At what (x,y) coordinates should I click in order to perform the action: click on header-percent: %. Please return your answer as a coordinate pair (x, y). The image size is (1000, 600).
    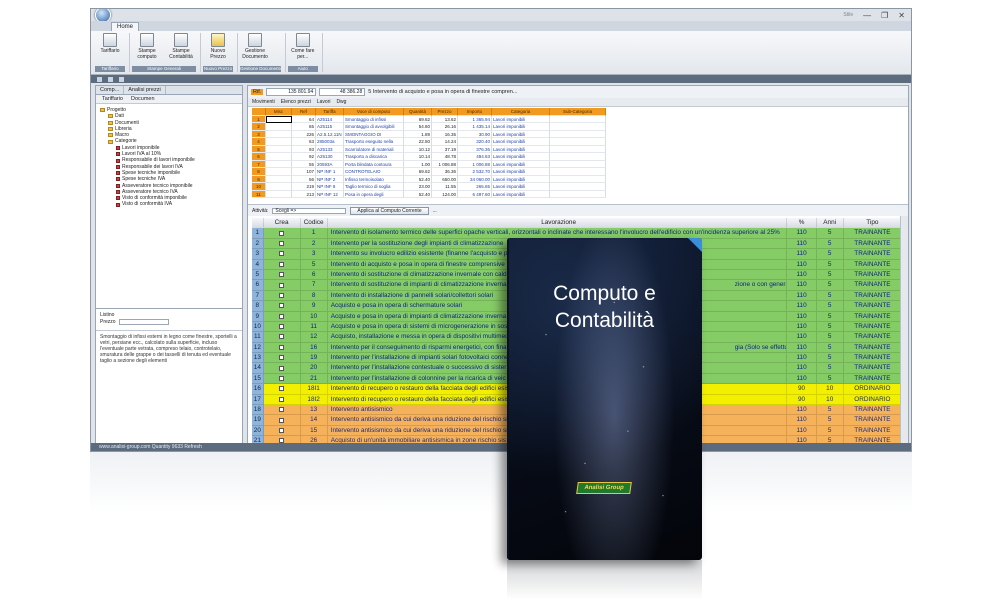
    Looking at the image, I should click on (802, 223).